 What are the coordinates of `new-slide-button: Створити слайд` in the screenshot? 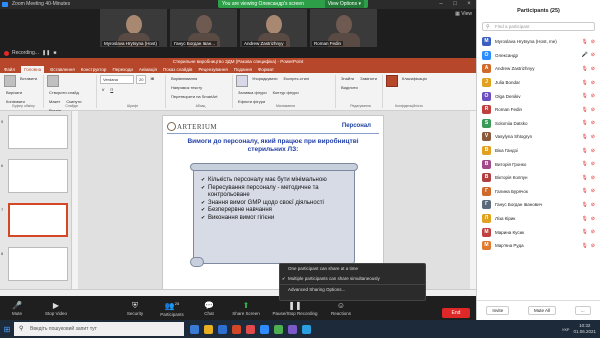 It's located at (64, 92).